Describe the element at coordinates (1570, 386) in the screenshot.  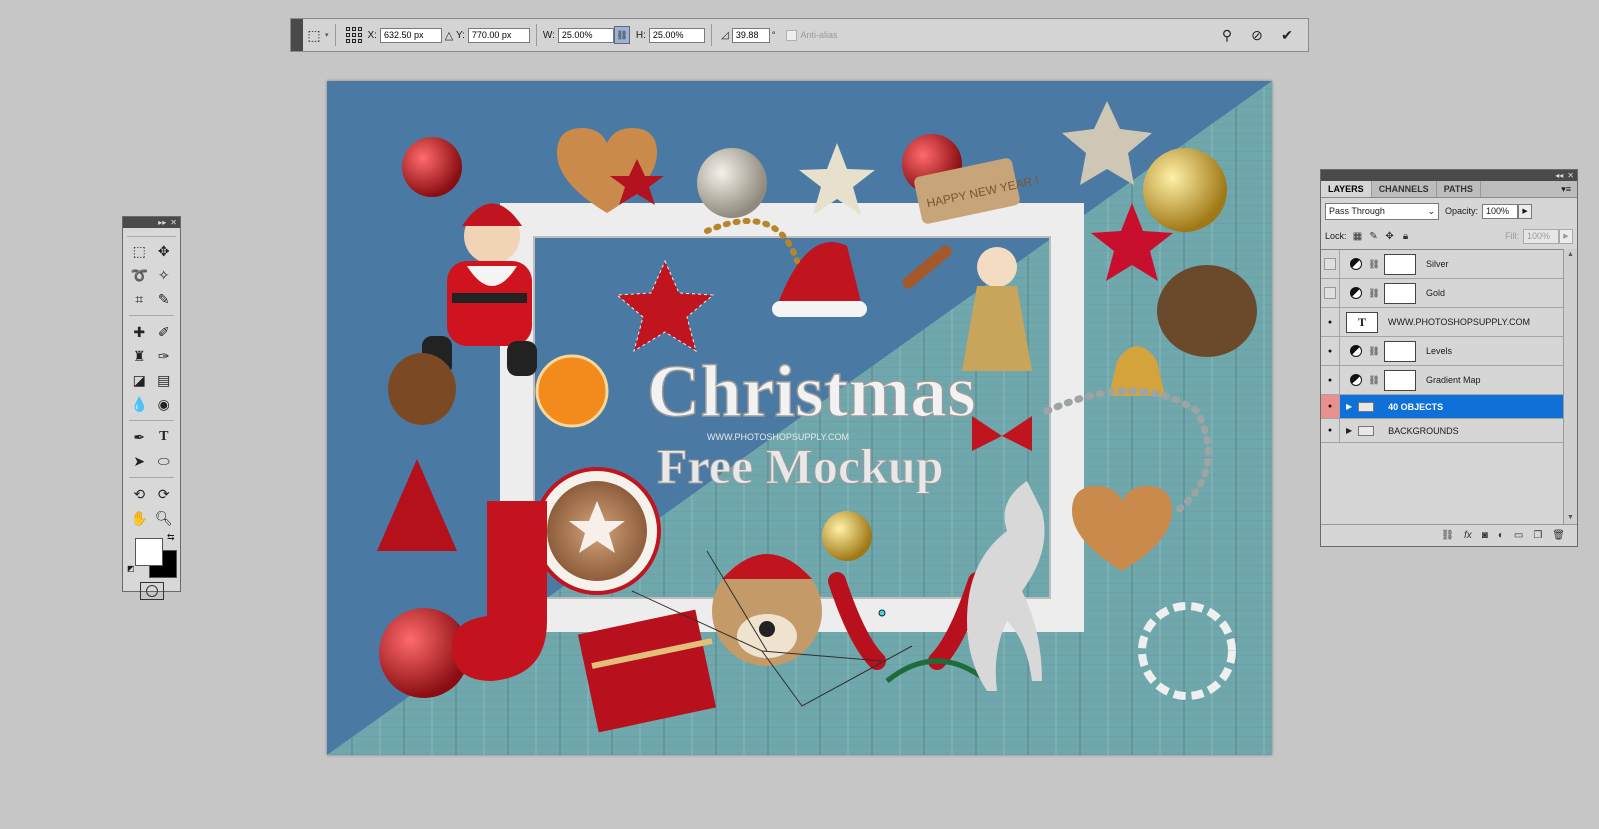
I see `layers-scrollbar: ▲ ▼` at that location.